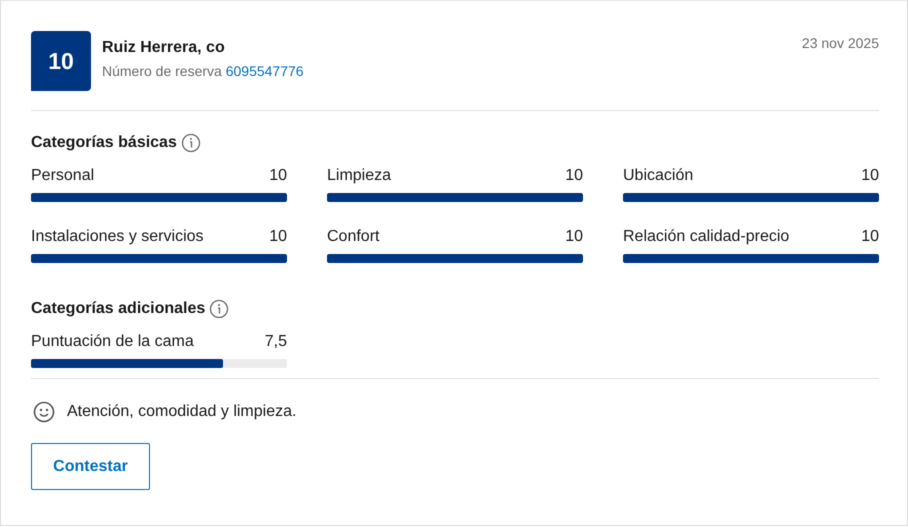 The image size is (908, 527). Describe the element at coordinates (118, 309) in the screenshot. I see `section-title: Categorías adicionales` at that location.